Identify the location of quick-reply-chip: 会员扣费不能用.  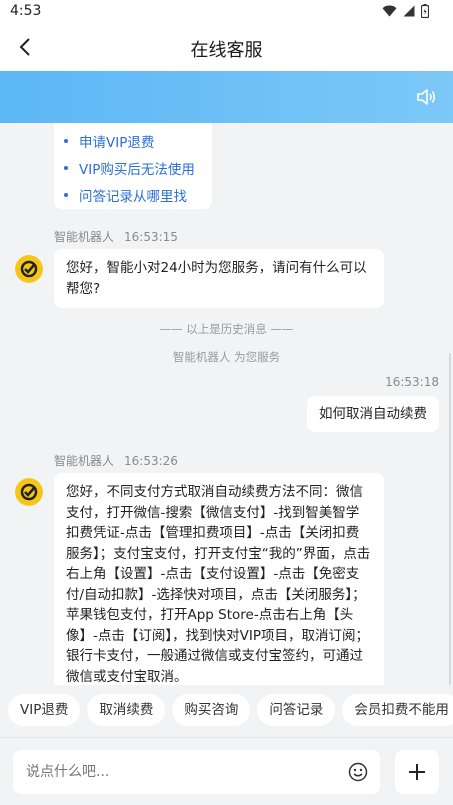
(397, 710).